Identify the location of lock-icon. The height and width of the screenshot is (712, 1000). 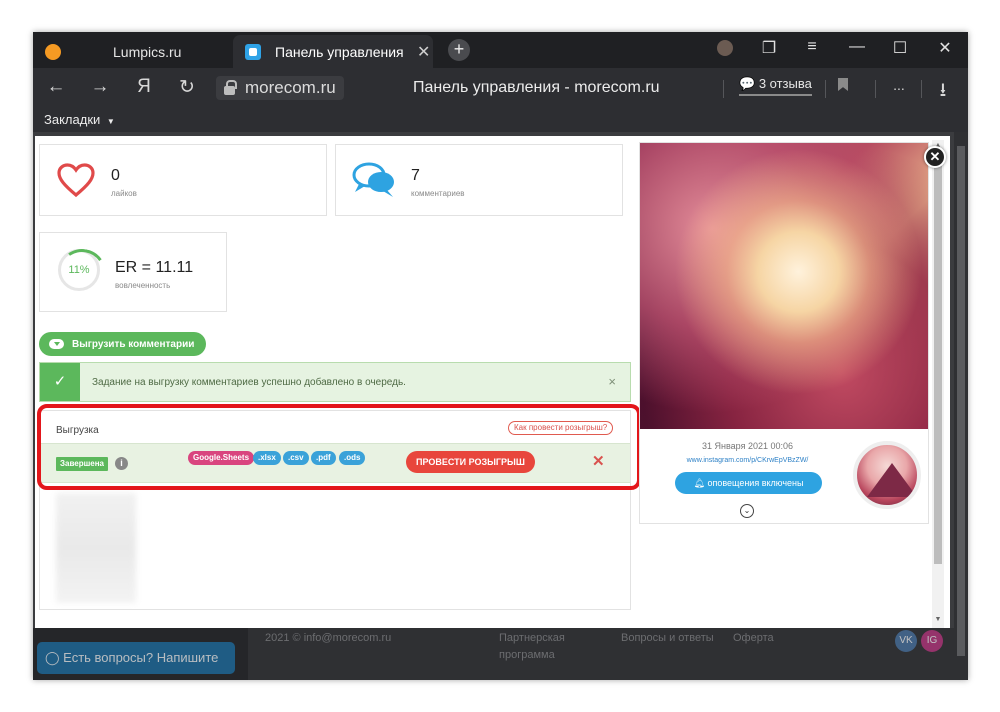
(230, 87).